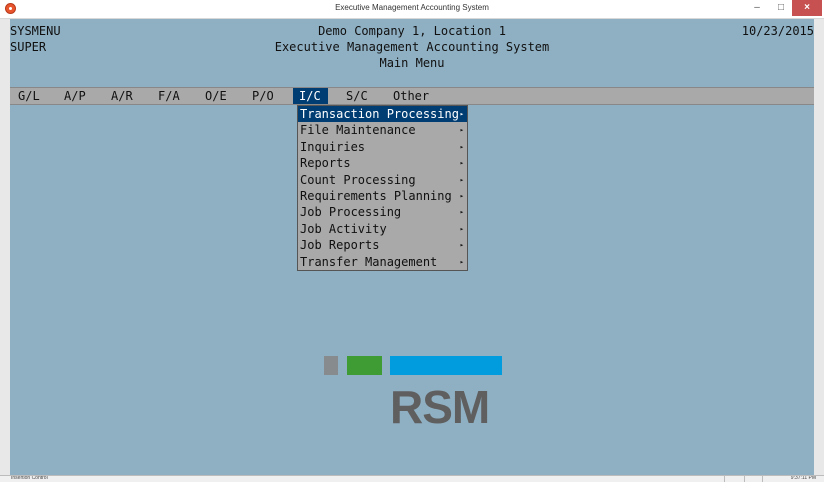 This screenshot has width=824, height=482. What do you see at coordinates (358, 130) in the screenshot?
I see `menu-item-label: File Maintenance` at bounding box center [358, 130].